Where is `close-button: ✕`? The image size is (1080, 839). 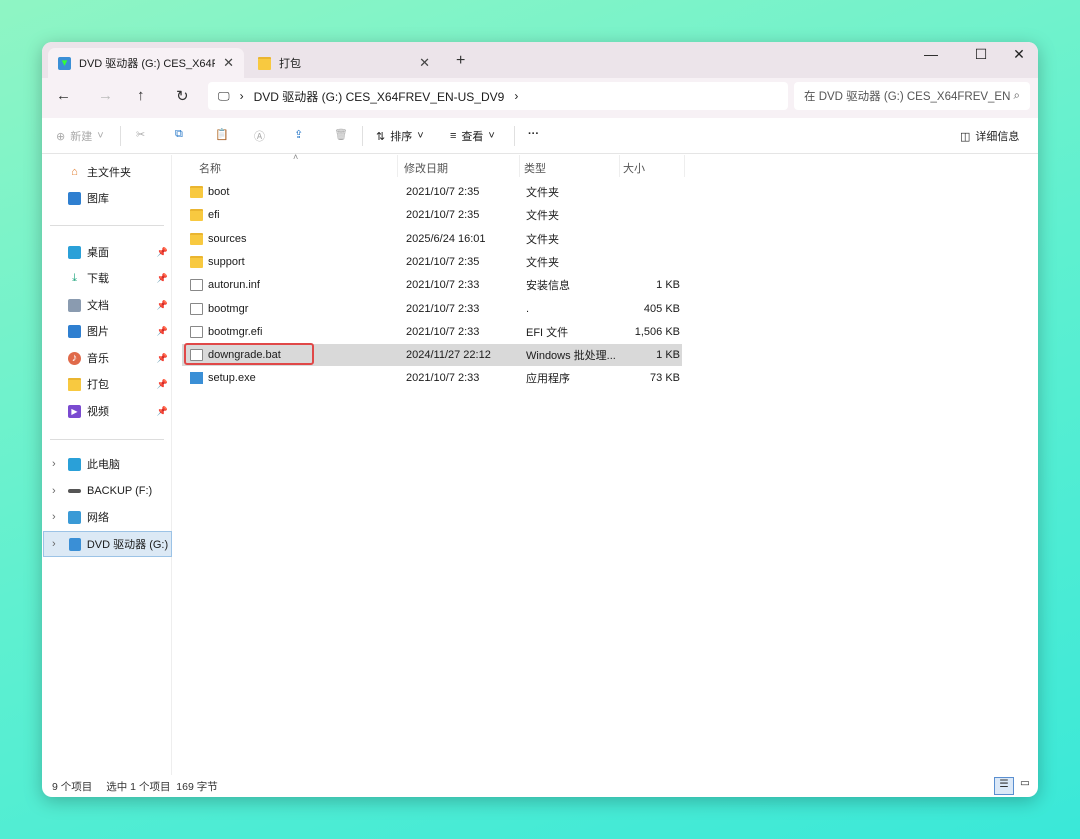
close-button: ✕ is located at coordinates (1019, 54).